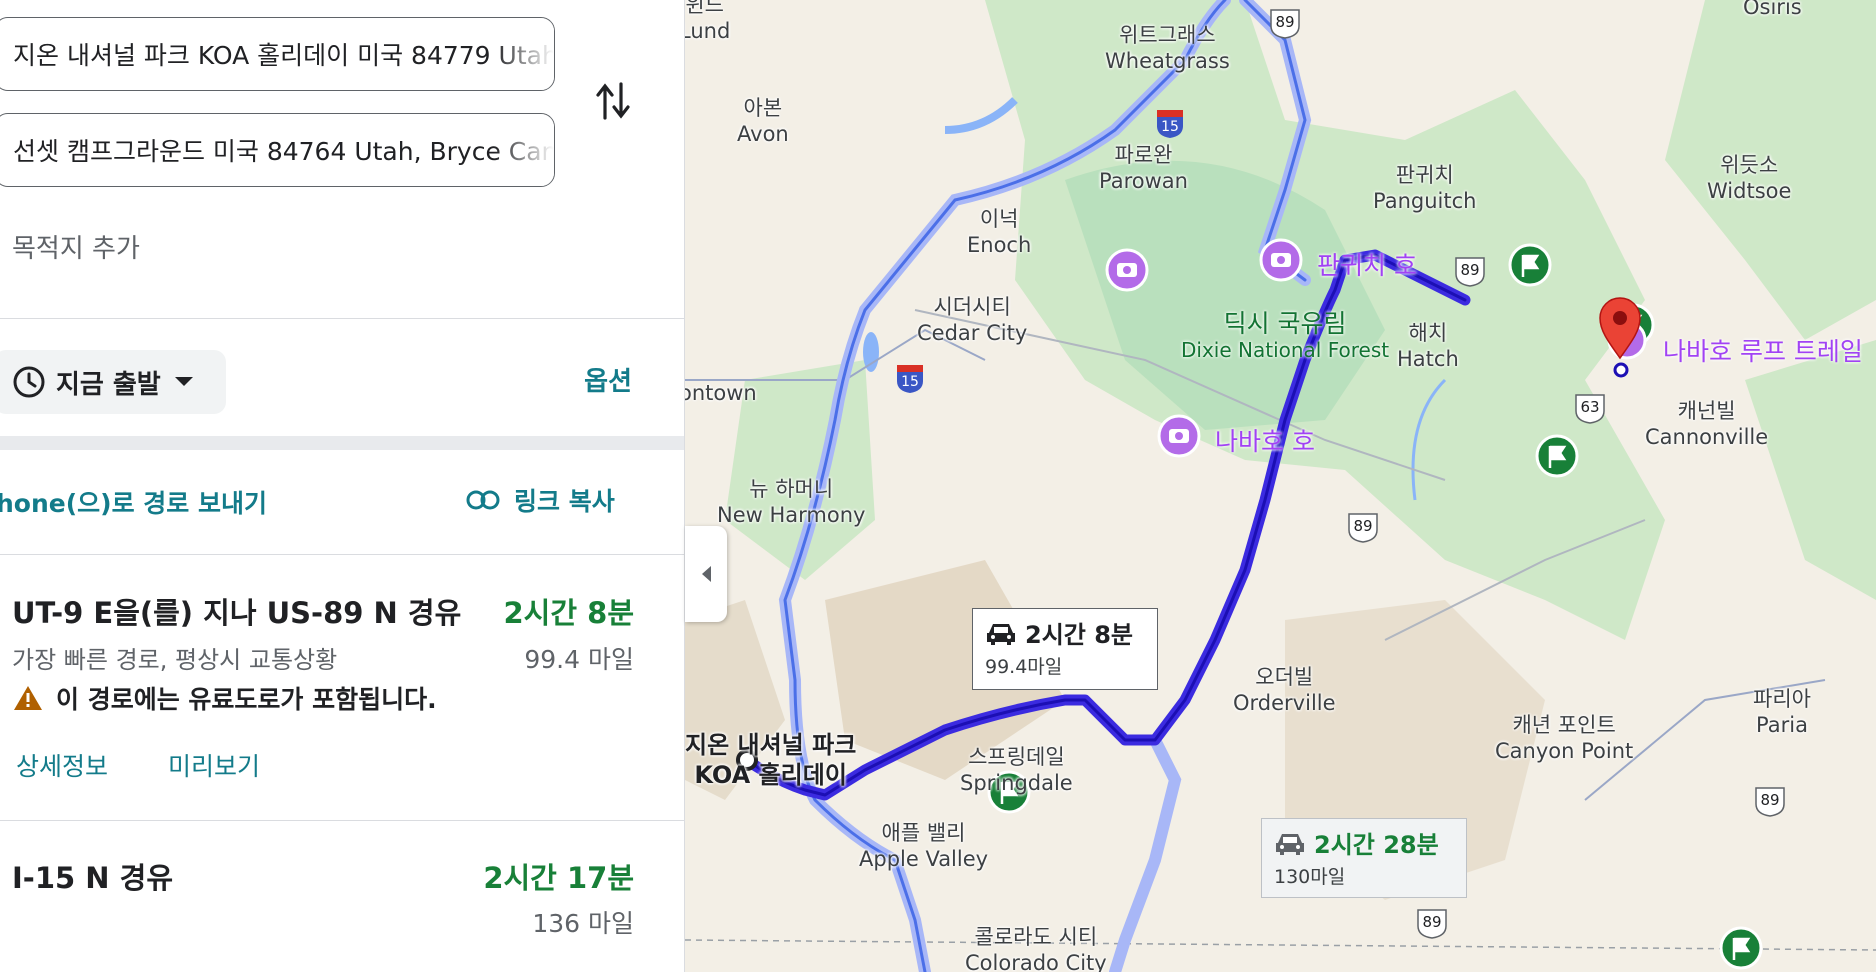 Image resolution: width=1876 pixels, height=972 pixels. What do you see at coordinates (1376, 845) in the screenshot?
I see `route-2-callout-time: 2시간 28분` at bounding box center [1376, 845].